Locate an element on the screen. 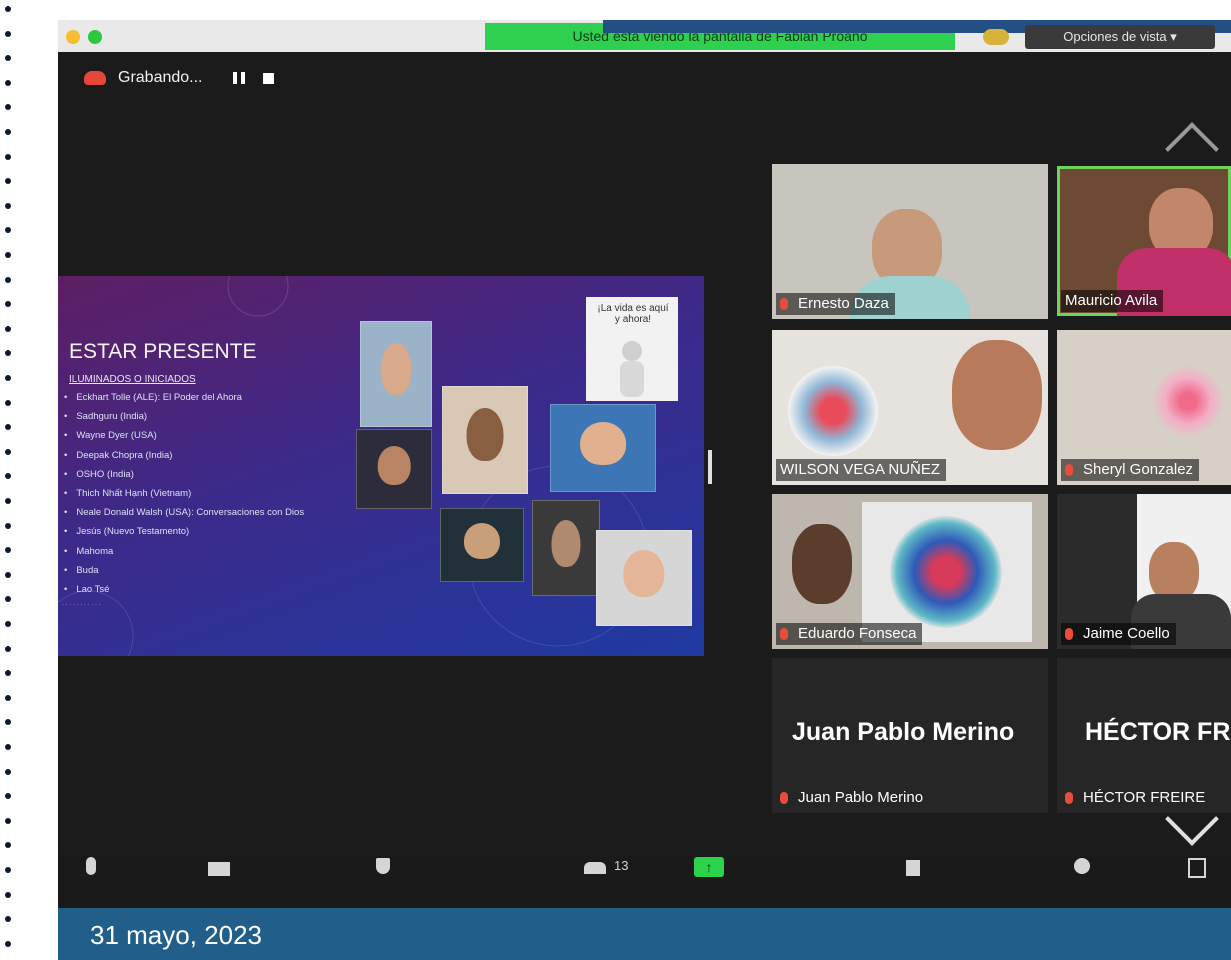  participant-tile: WILSON VEGA NUÑEZ is located at coordinates (910, 407).